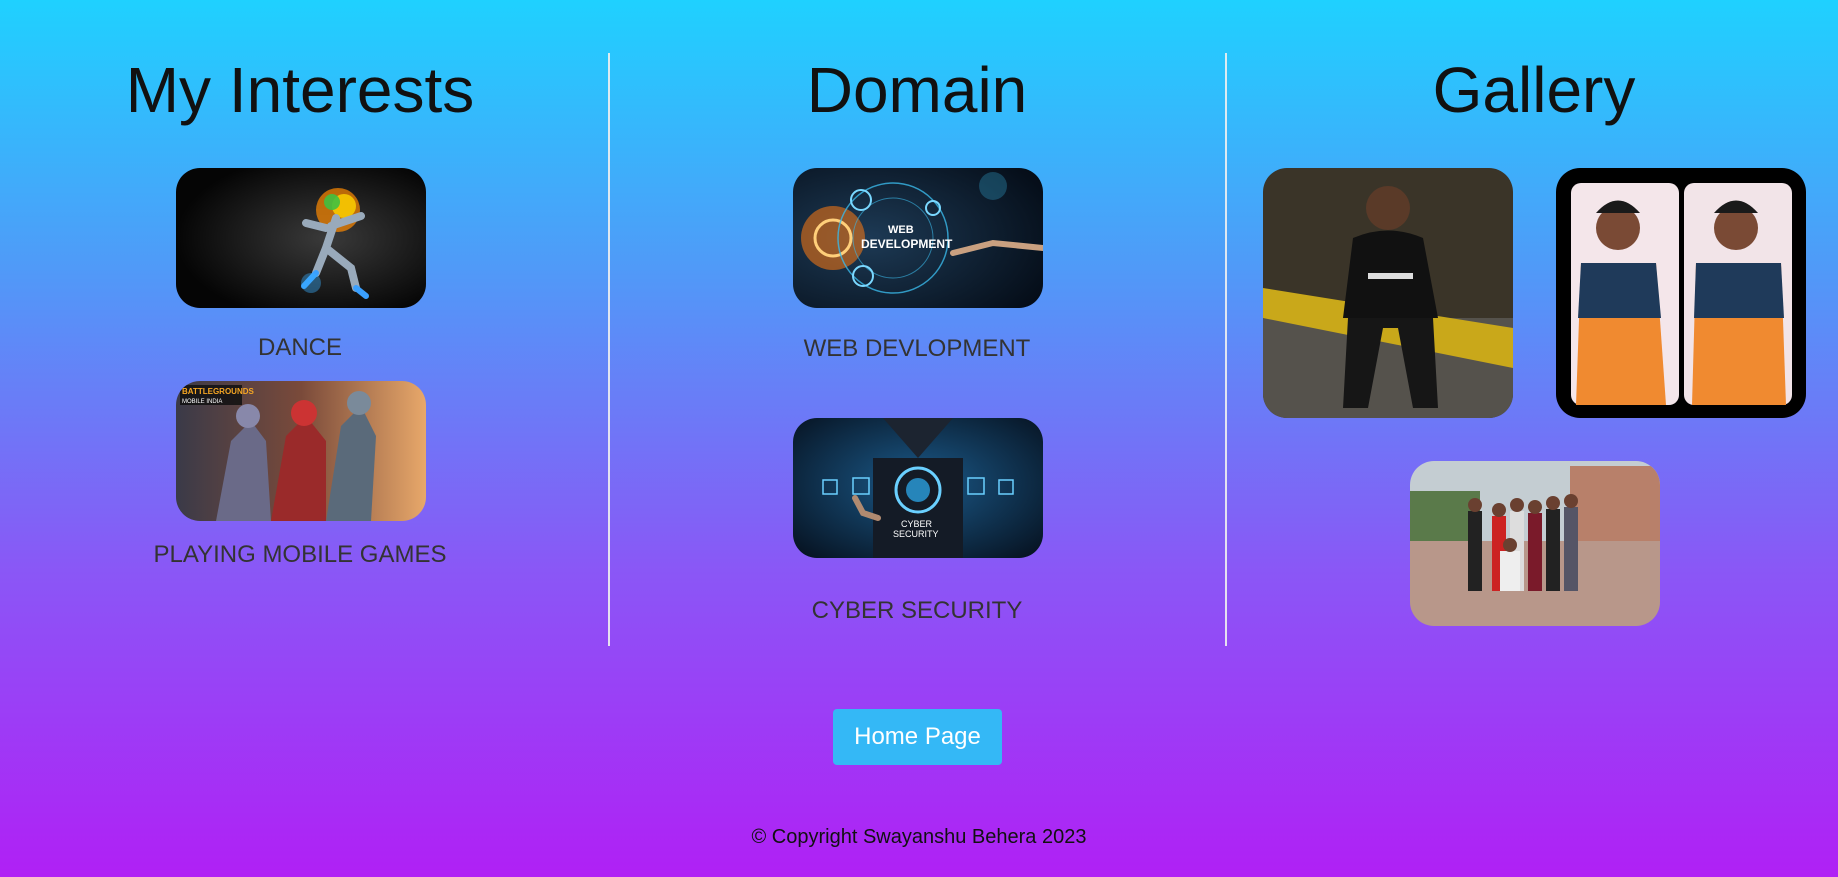 The height and width of the screenshot is (877, 1838). I want to click on web-development-image: WEB DEVELOPMENT, so click(918, 238).